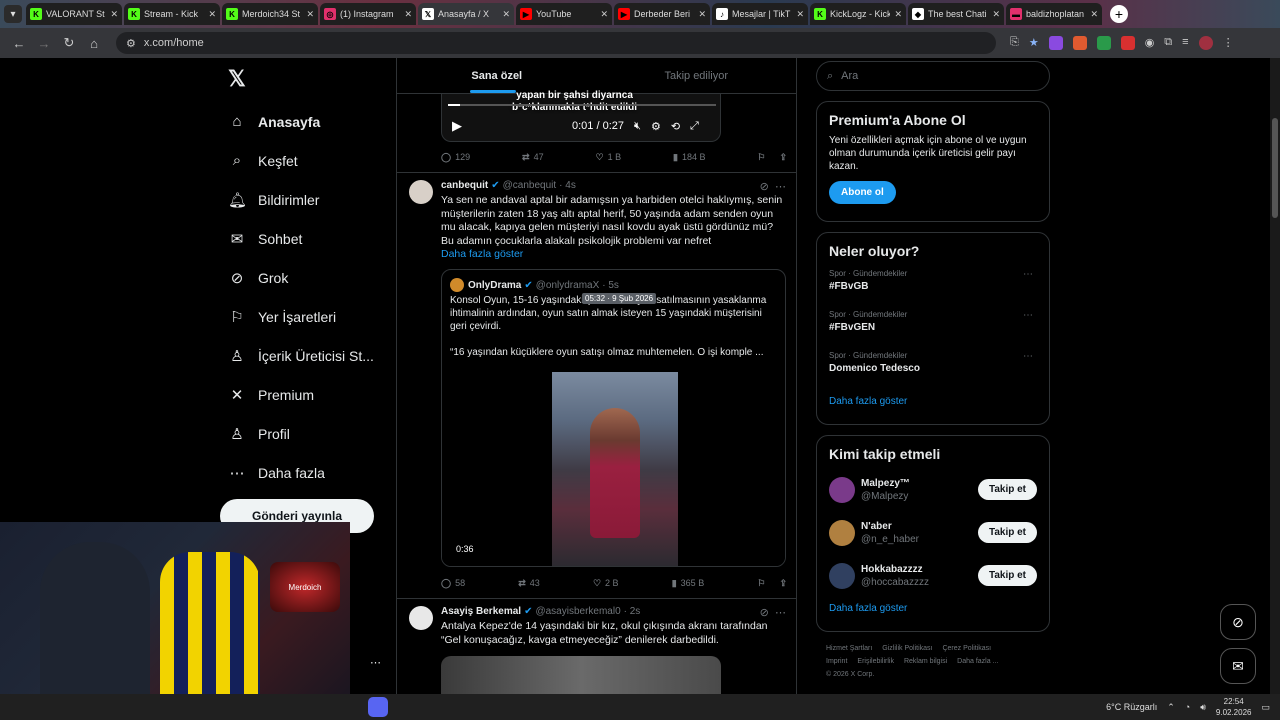 The height and width of the screenshot is (720, 1280). What do you see at coordinates (494, 285) in the screenshot?
I see `quoted-author-name: OnlyDrama` at bounding box center [494, 285].